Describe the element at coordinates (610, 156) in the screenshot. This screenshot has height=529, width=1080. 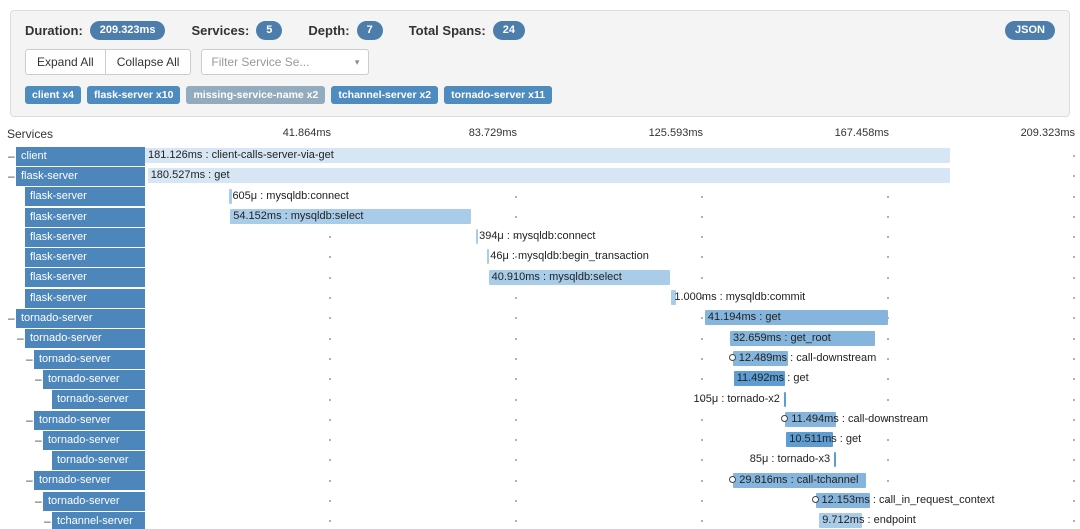
I see `span-track: 181.126ms : client-calls-server-via-get` at that location.